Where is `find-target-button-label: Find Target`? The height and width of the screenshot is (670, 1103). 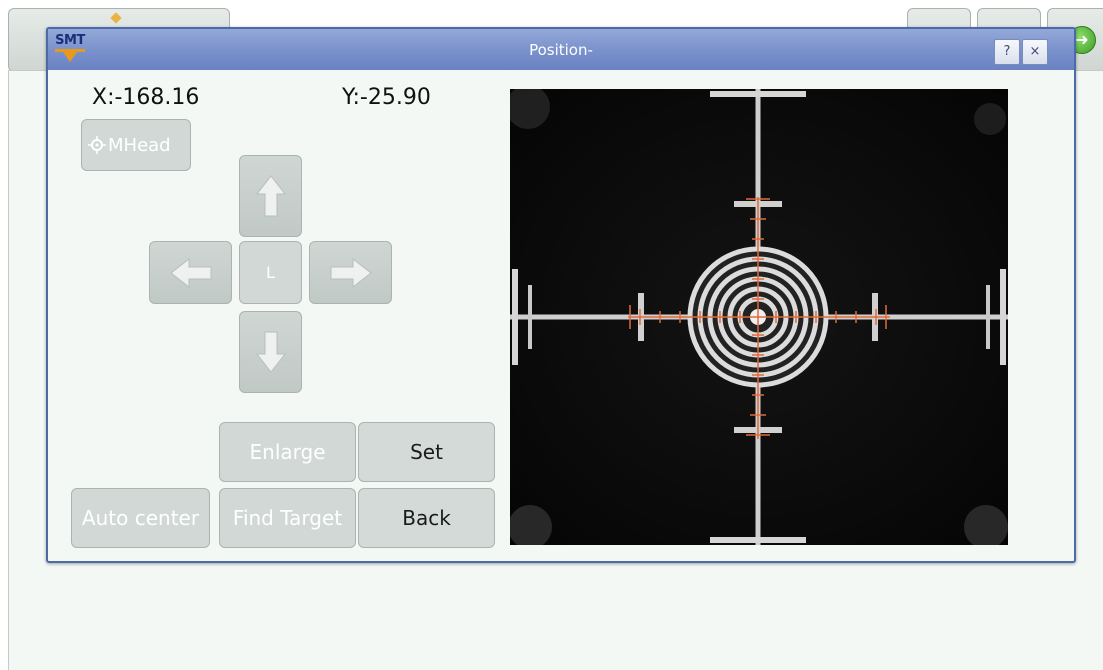 find-target-button-label: Find Target is located at coordinates (287, 518).